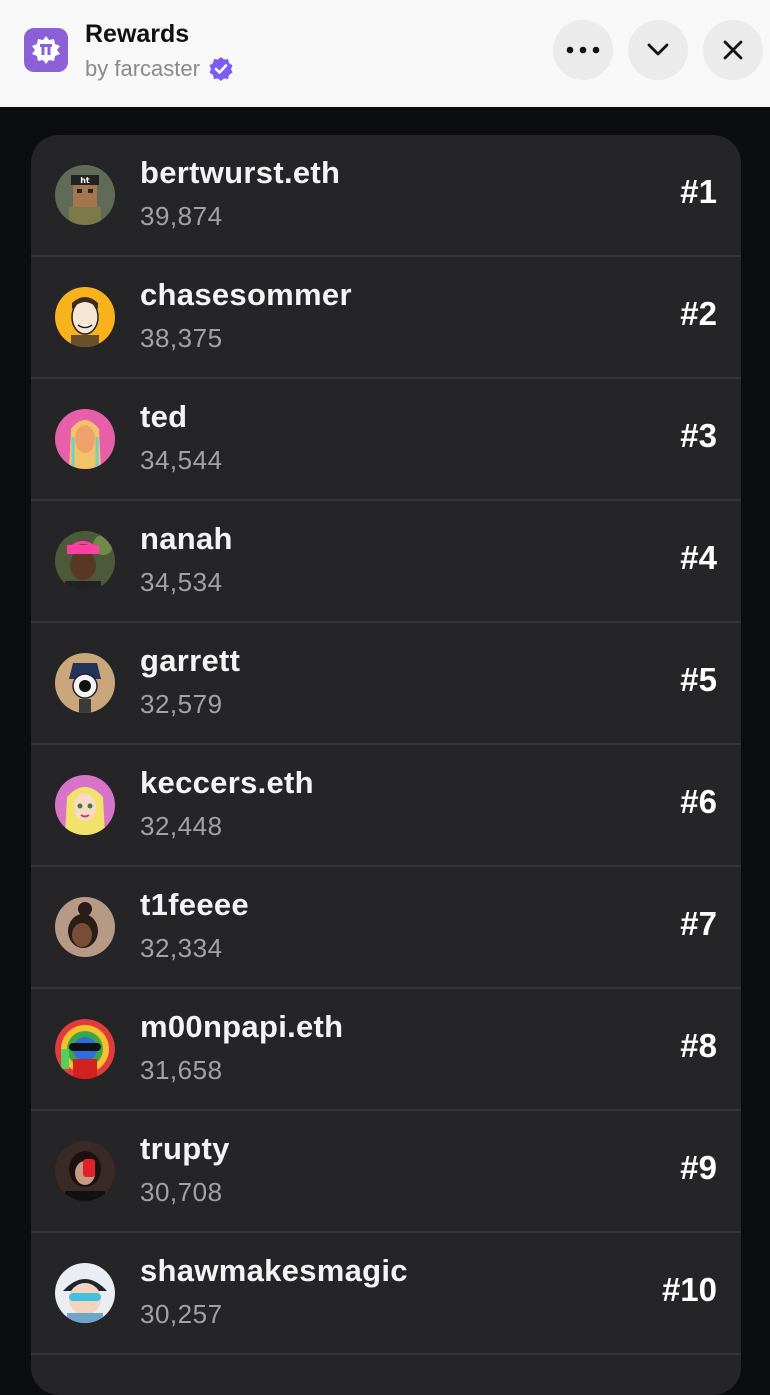  Describe the element at coordinates (386, 684) in the screenshot. I see `leaderboard-row: garrett 32,579 #5` at that location.